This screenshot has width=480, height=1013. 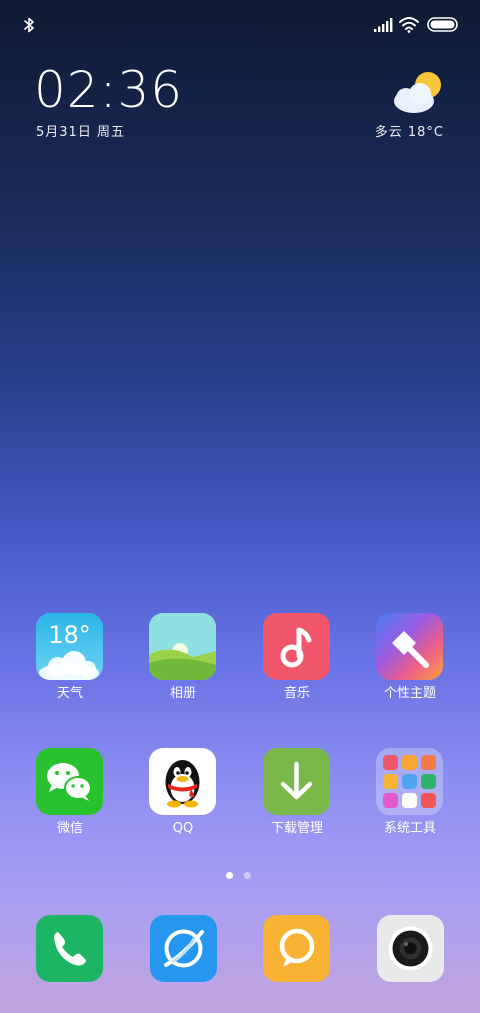 What do you see at coordinates (244, 107) in the screenshot?
I see `clock-widget: 02:36 5月31日 周五 多云 18°C` at bounding box center [244, 107].